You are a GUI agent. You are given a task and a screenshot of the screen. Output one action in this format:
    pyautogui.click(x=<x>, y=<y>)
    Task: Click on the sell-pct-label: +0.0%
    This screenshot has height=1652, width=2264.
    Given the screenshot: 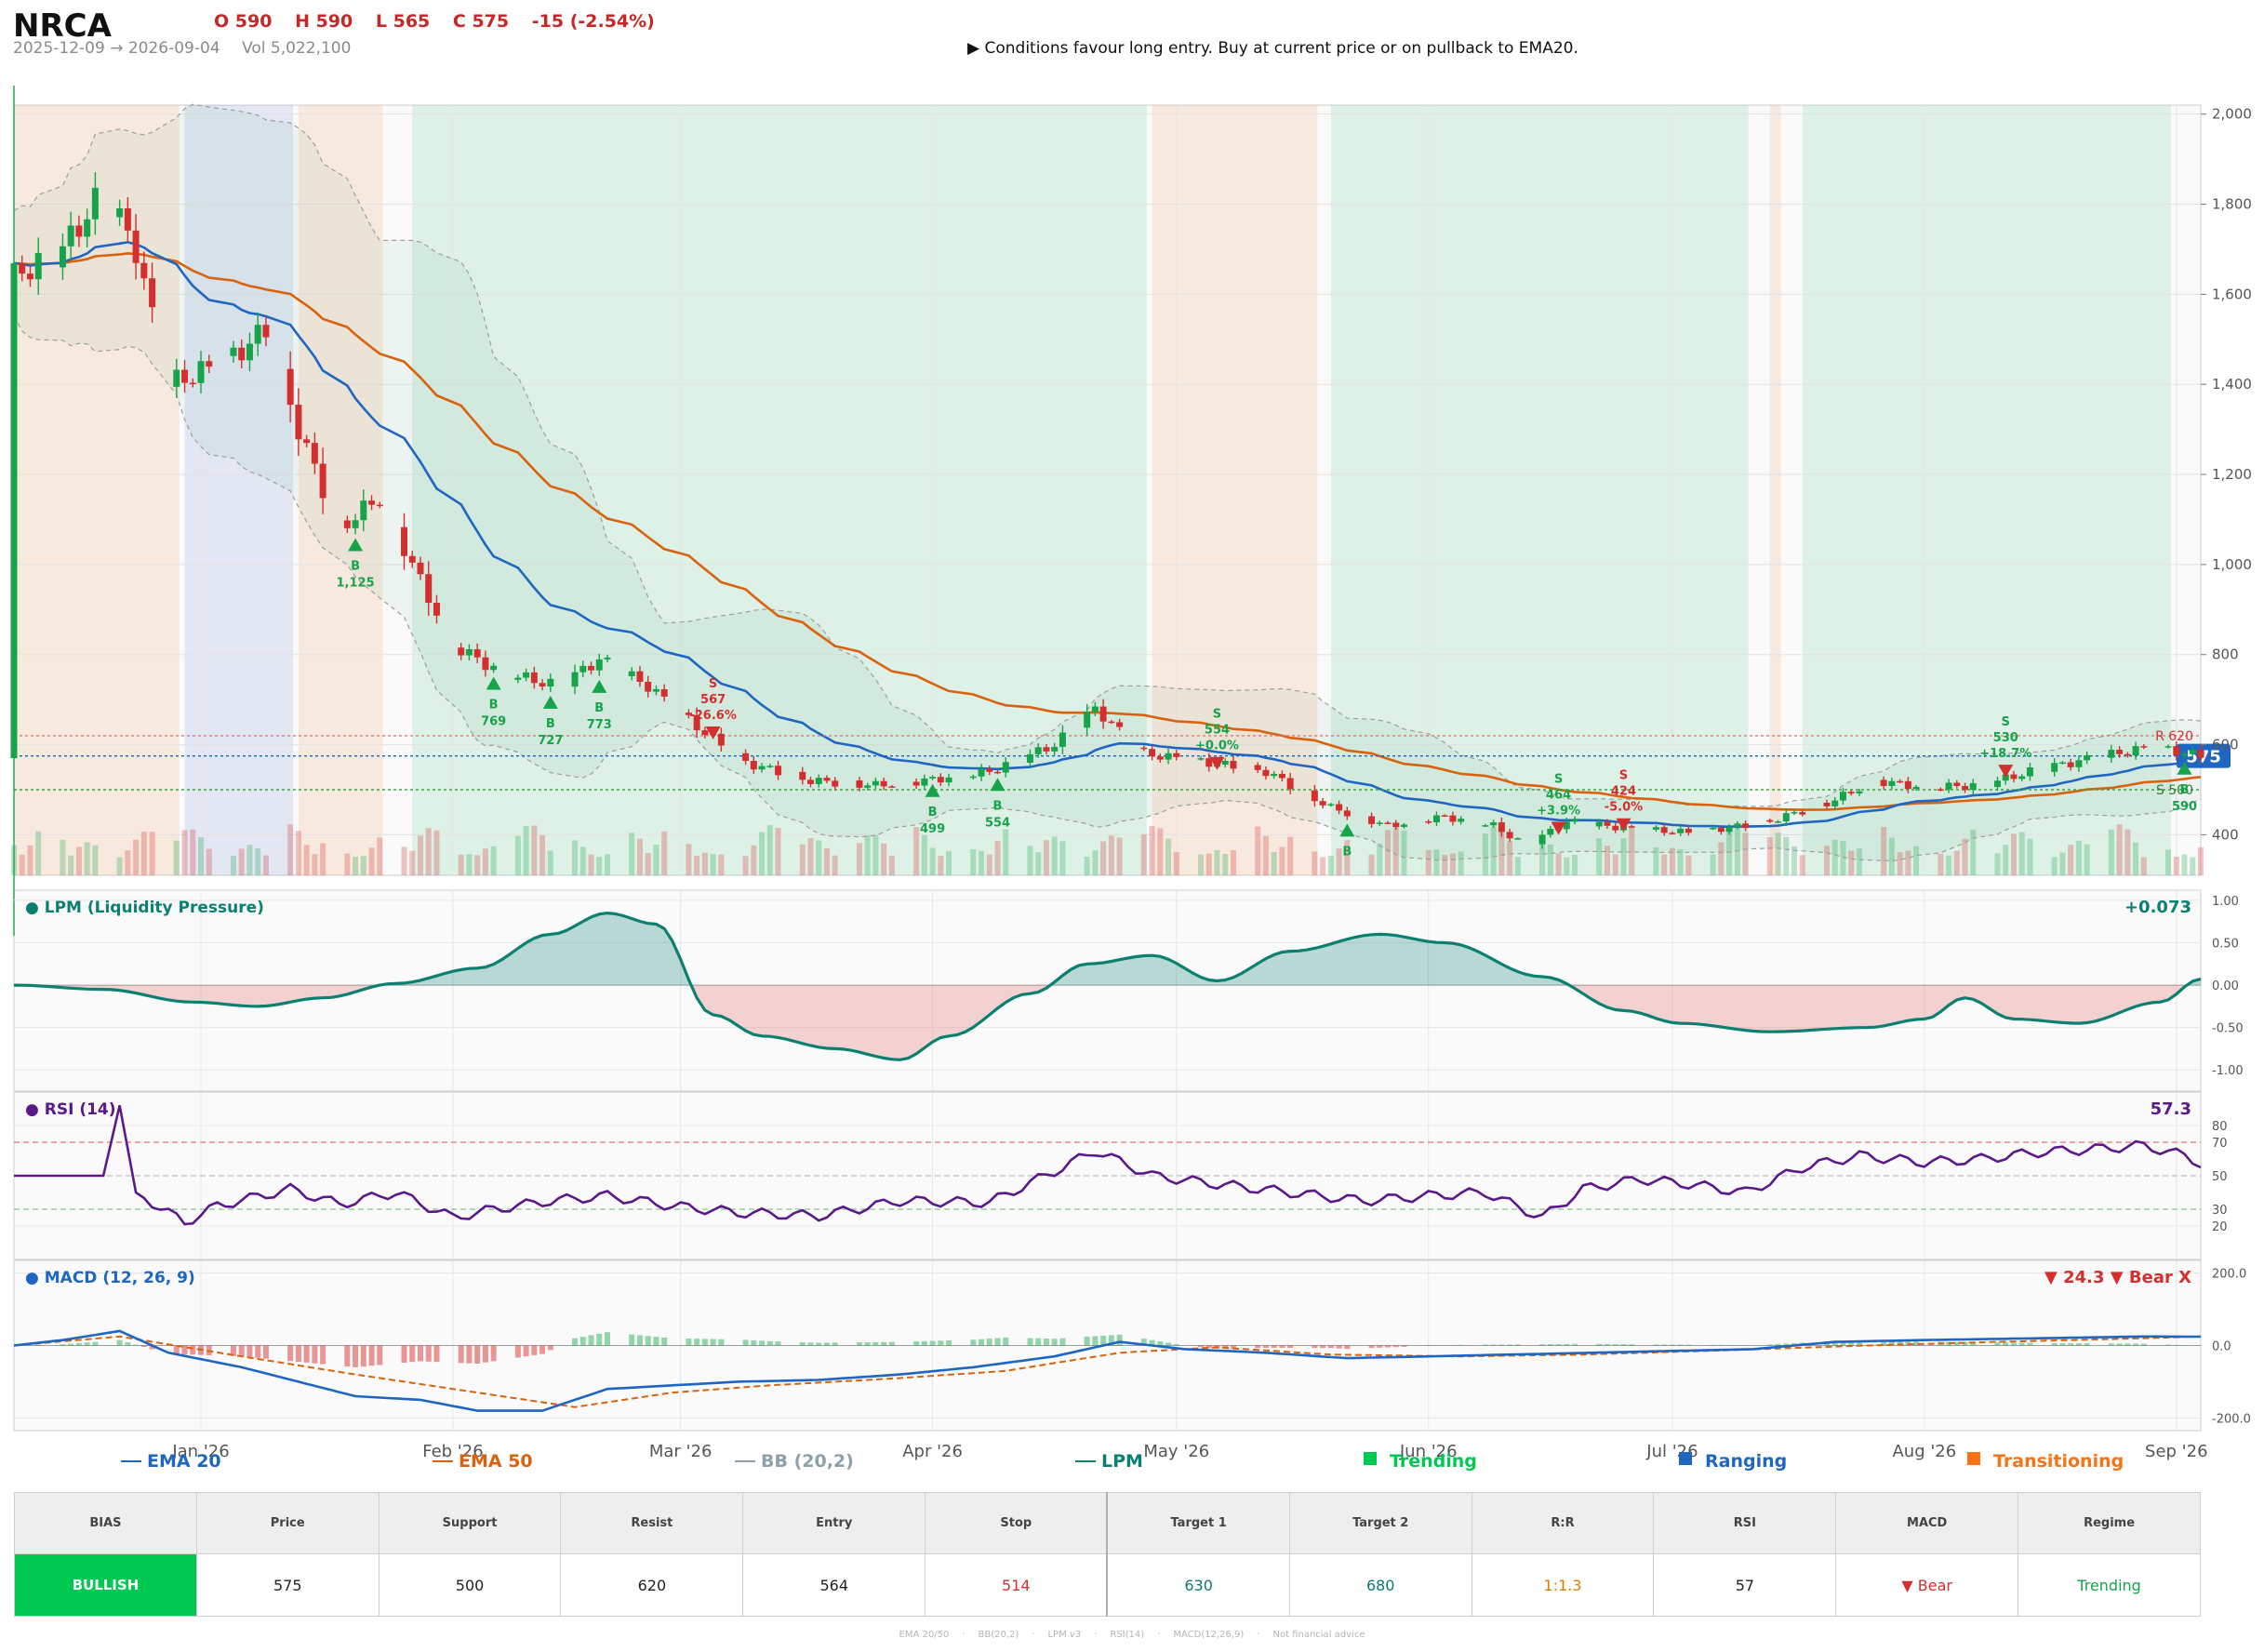 What is the action you would take?
    pyautogui.click(x=1217, y=746)
    